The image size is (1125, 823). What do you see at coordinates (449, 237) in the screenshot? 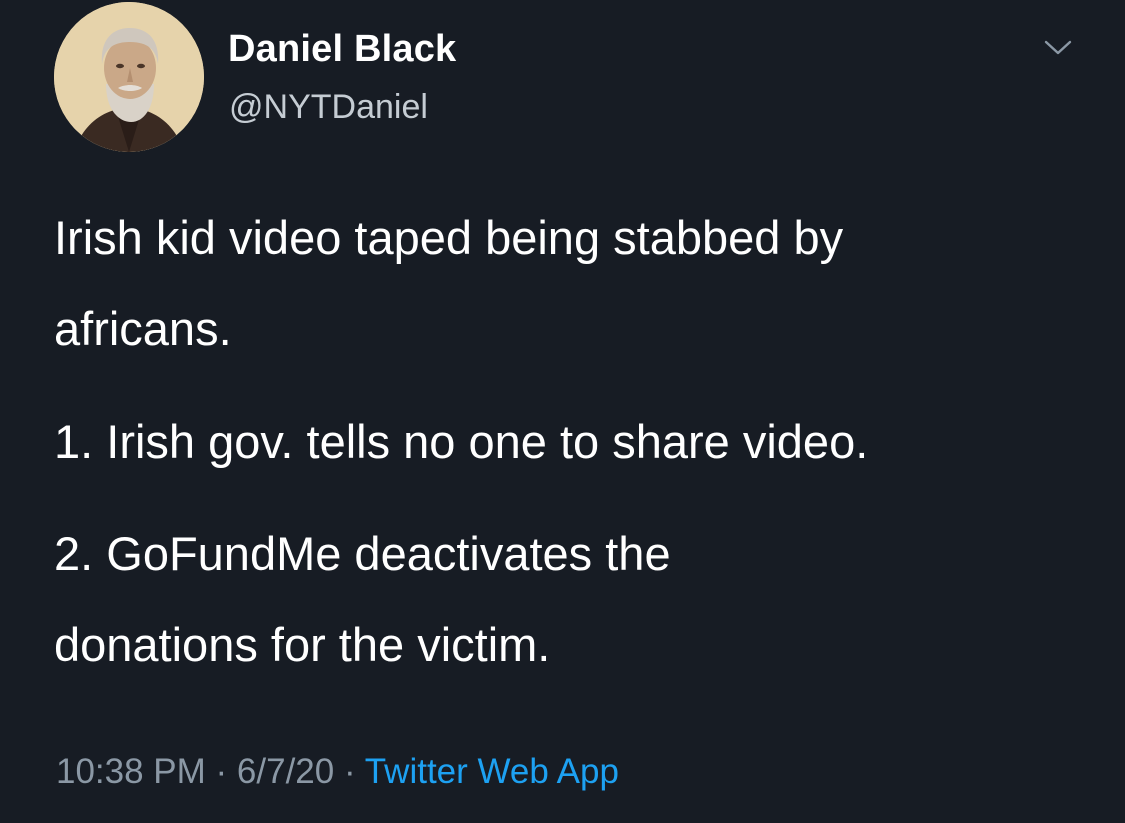
I see `tweet-line: Irish kid video taped being stabbed by` at bounding box center [449, 237].